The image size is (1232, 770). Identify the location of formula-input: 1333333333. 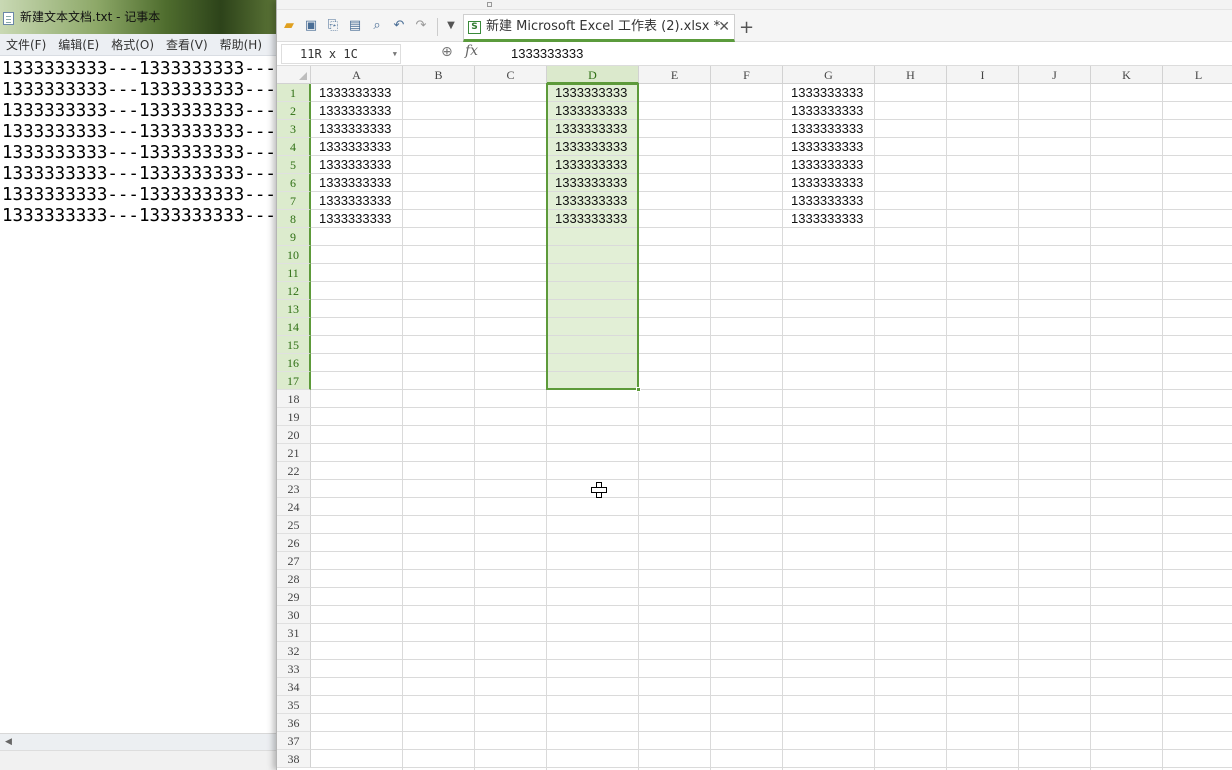
(861, 54).